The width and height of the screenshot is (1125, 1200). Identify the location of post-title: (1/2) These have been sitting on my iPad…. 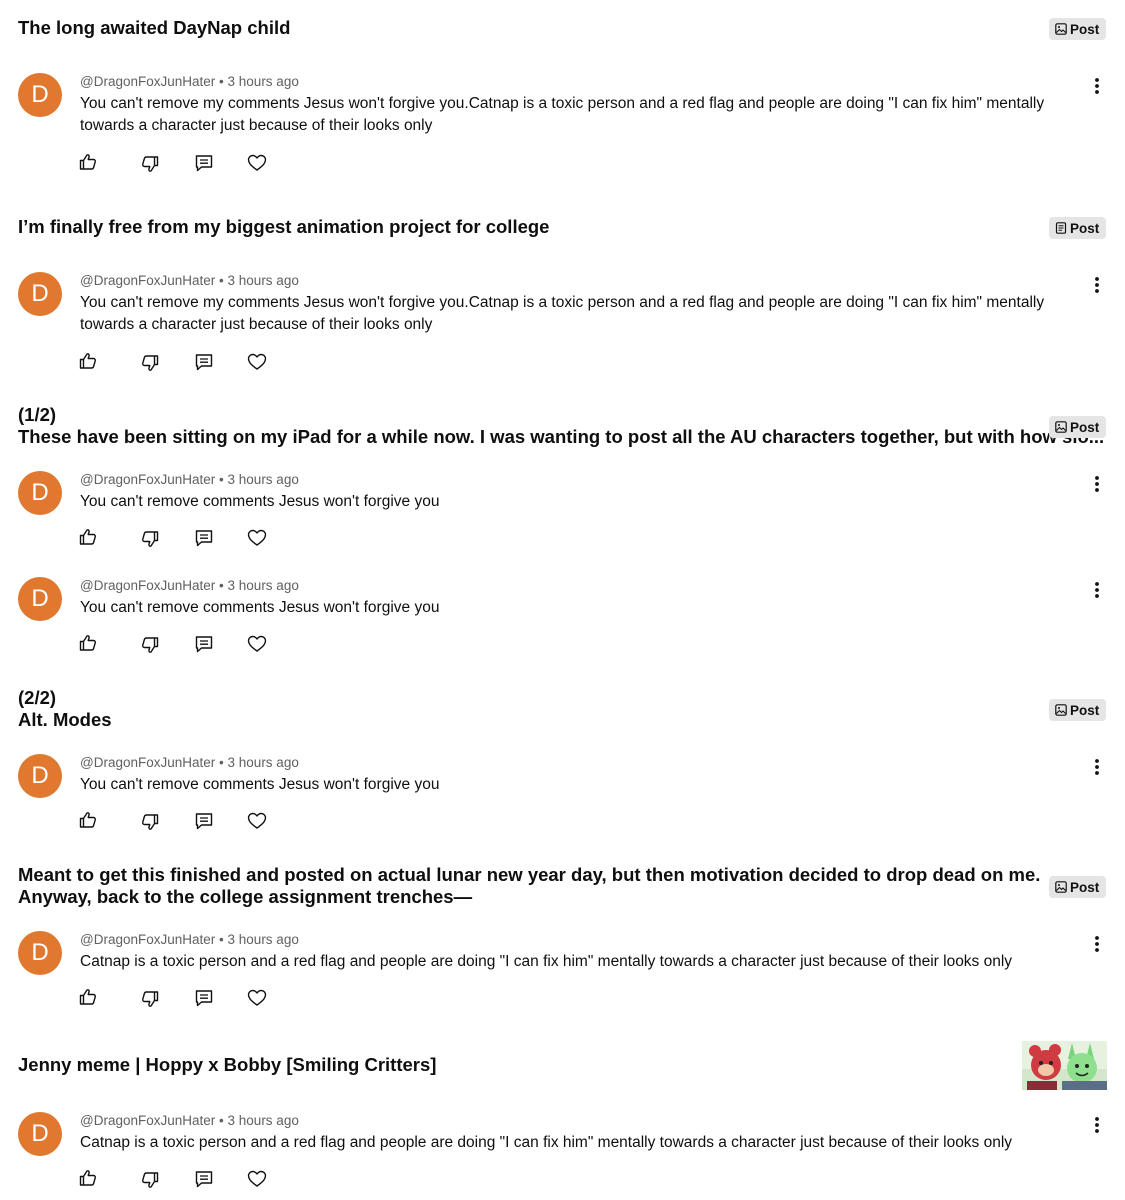
(561, 426).